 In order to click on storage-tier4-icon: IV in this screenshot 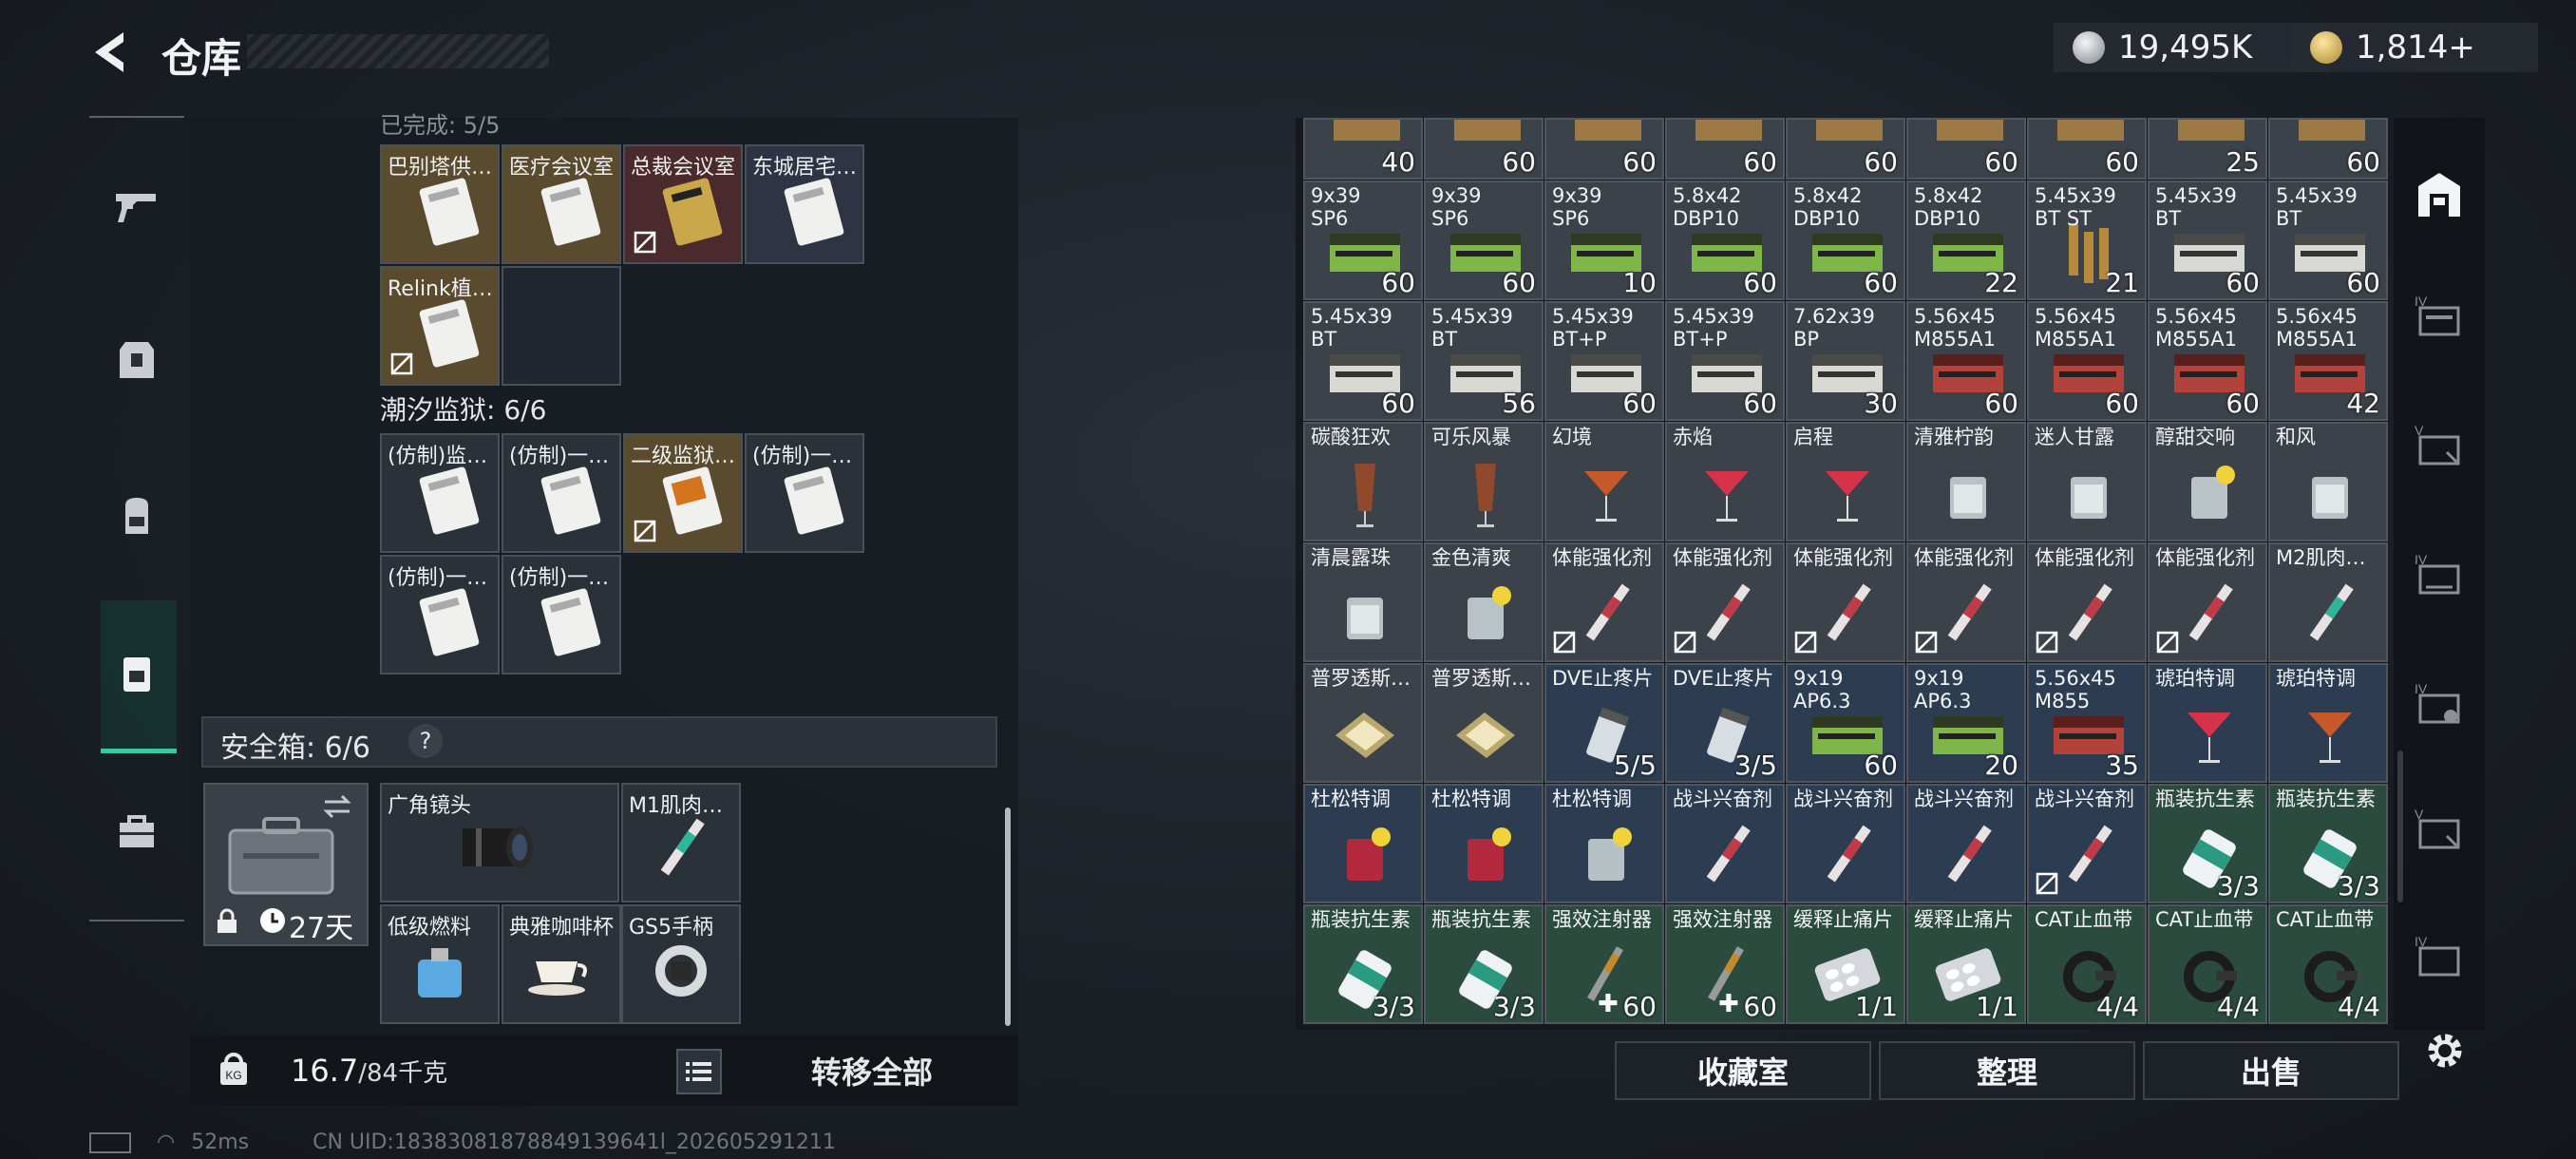, I will do `click(2439, 317)`.